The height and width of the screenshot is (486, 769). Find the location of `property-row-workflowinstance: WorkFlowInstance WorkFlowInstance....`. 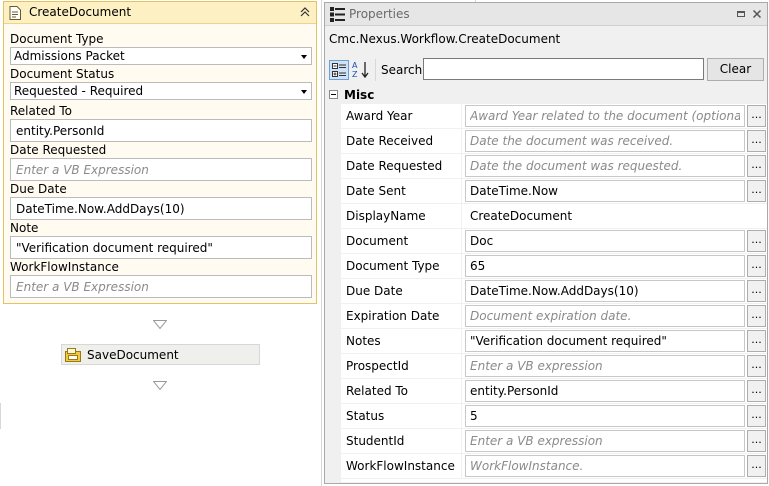

property-row-workflowinstance: WorkFlowInstance WorkFlowInstance.... is located at coordinates (554, 466).